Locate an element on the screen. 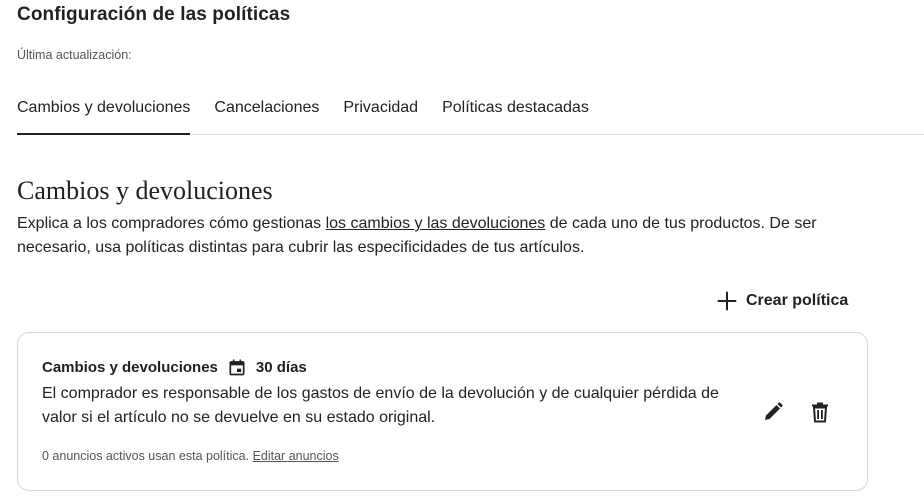 This screenshot has width=924, height=503. section-title: Cambios y devoluciones is located at coordinates (145, 190).